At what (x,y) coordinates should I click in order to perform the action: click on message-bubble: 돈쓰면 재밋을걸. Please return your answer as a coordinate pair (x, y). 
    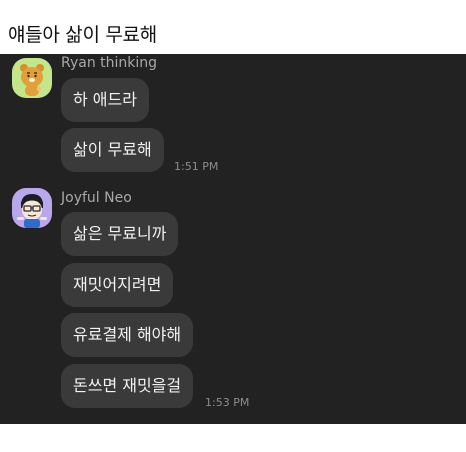
    Looking at the image, I should click on (127, 386).